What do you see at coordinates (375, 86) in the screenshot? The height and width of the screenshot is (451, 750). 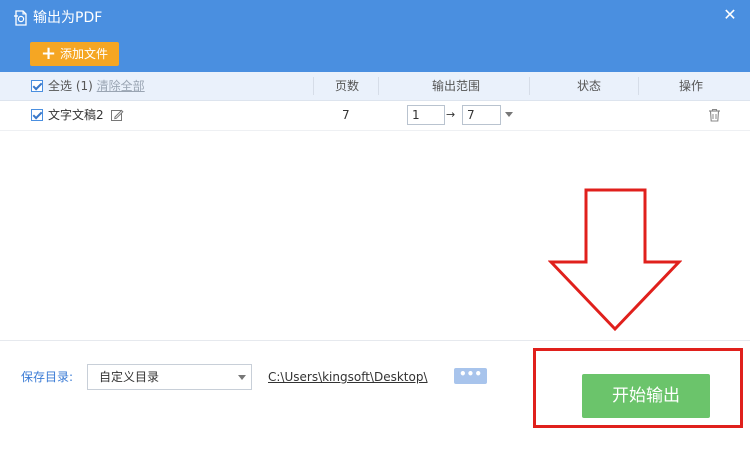 I see `table-header: 全选 (1) 清除全部 页数 输出范围 状态 操作` at bounding box center [375, 86].